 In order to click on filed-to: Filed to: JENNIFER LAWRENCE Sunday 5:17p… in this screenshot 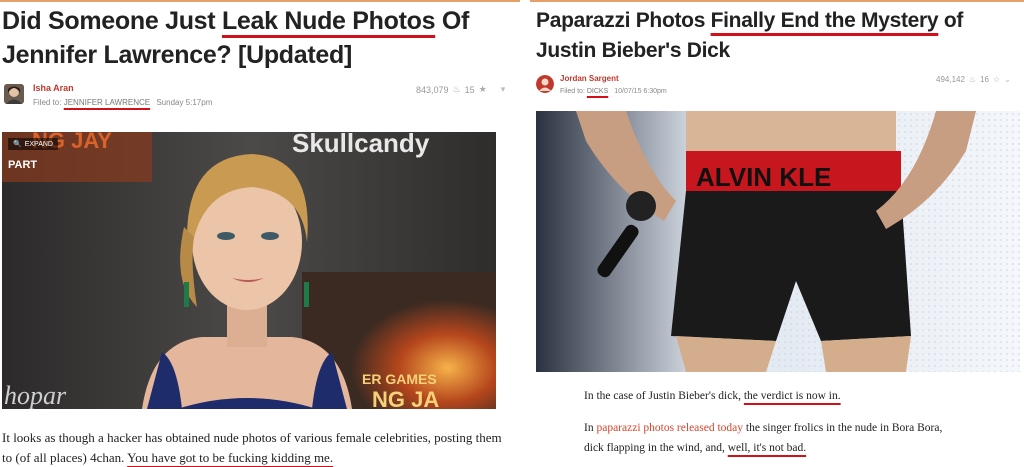, I will do `click(122, 102)`.